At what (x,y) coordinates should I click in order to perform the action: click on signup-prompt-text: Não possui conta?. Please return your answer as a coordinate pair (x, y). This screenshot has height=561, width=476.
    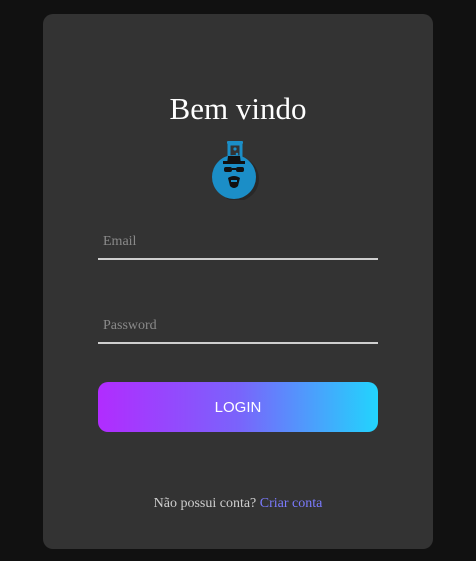
    Looking at the image, I should click on (205, 503).